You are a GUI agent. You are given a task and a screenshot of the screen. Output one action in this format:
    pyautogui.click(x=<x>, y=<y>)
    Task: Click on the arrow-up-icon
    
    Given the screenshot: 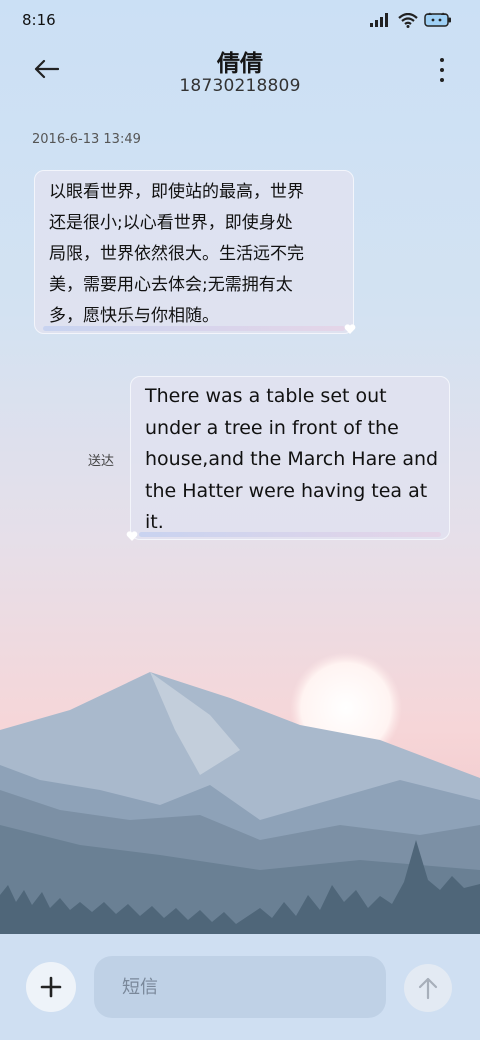 What is the action you would take?
    pyautogui.click(x=428, y=988)
    